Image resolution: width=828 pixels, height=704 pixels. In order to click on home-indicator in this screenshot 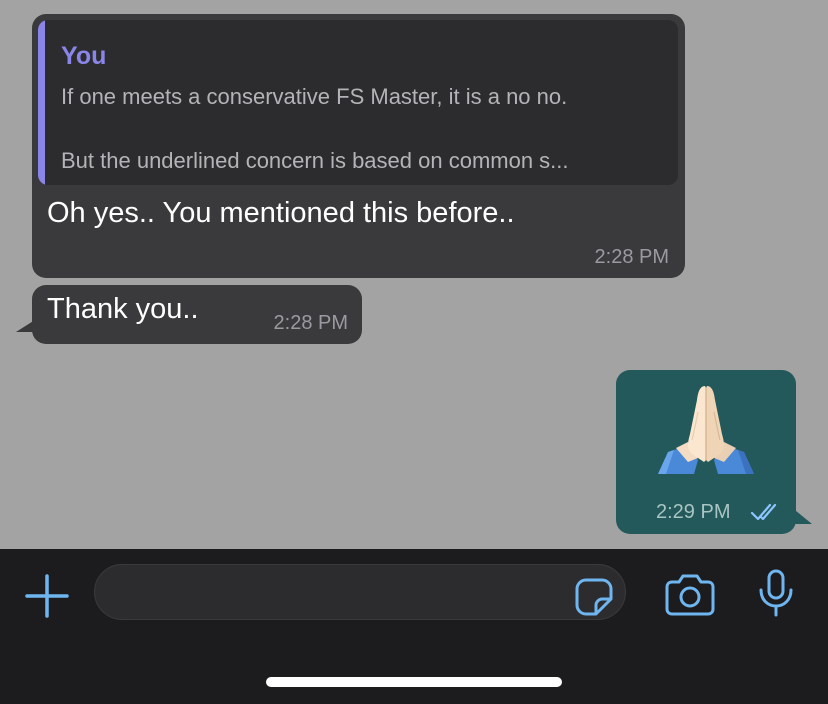, I will do `click(414, 682)`.